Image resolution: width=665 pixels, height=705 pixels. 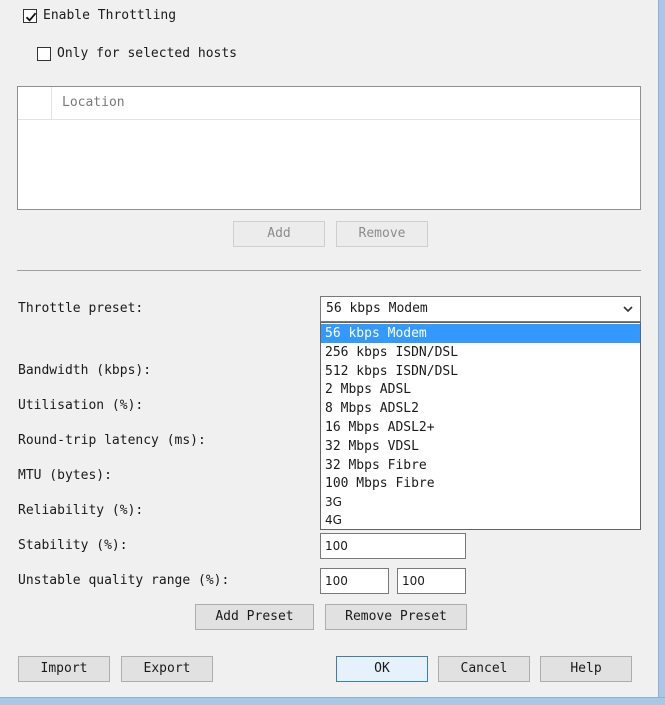 What do you see at coordinates (44, 54) in the screenshot?
I see `only-selected-hosts-checkbox` at bounding box center [44, 54].